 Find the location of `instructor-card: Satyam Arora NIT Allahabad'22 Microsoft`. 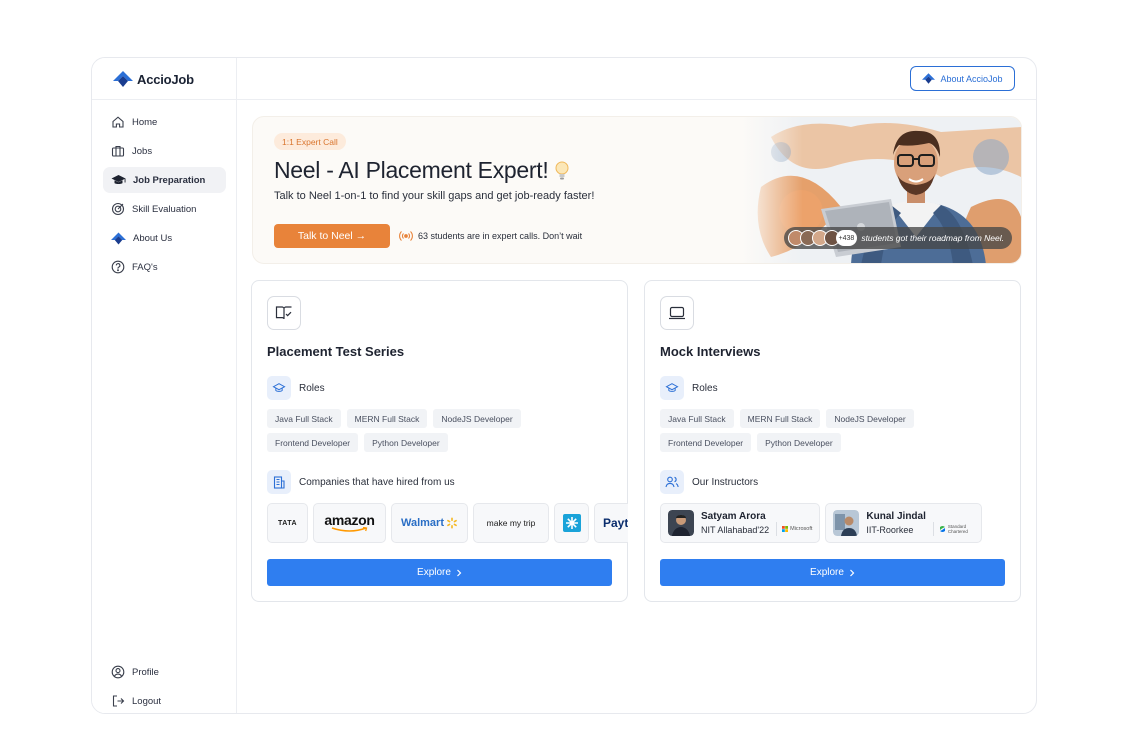

instructor-card: Satyam Arora NIT Allahabad'22 Microsoft is located at coordinates (740, 523).